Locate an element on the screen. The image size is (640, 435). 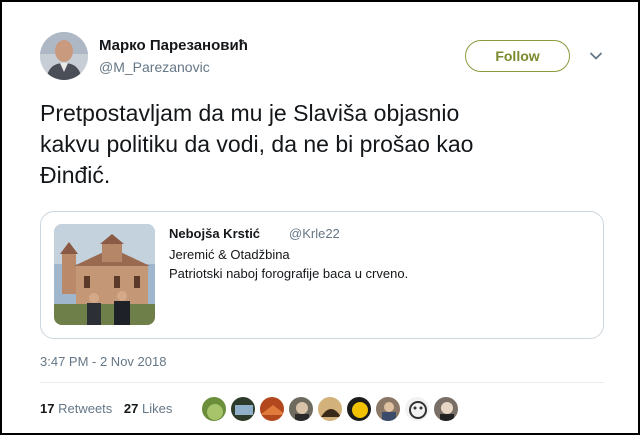
tweet-timestamp: 3:47 PM - 2 Nov 2018 is located at coordinates (103, 361).